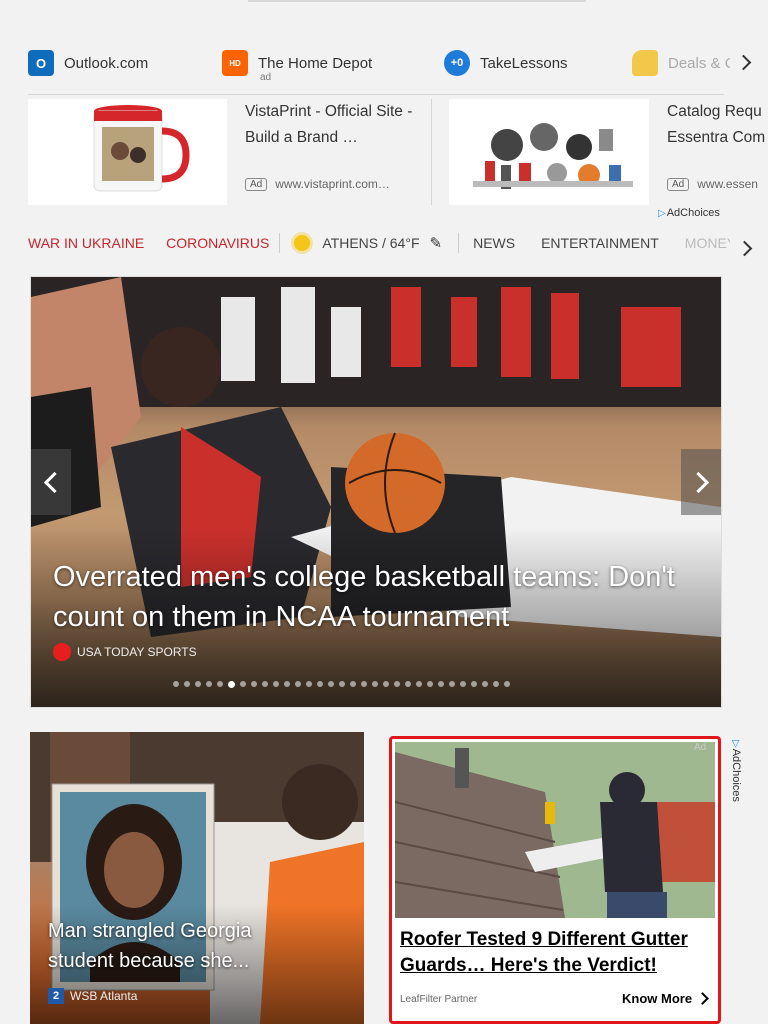 This screenshot has width=768, height=1024. I want to click on ad-image-parts, so click(549, 152).